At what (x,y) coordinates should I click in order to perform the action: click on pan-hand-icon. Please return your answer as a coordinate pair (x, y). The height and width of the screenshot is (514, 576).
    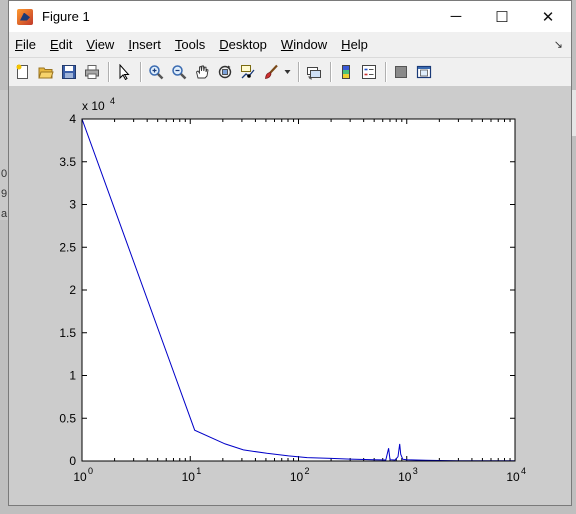
    Looking at the image, I should click on (202, 72).